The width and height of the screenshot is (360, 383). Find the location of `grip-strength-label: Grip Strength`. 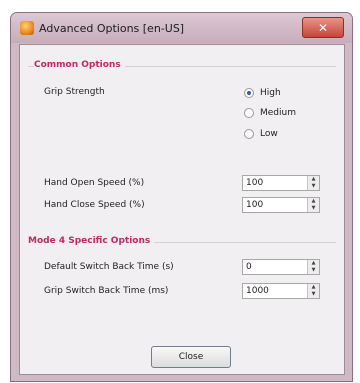

grip-strength-label: Grip Strength is located at coordinates (74, 92).